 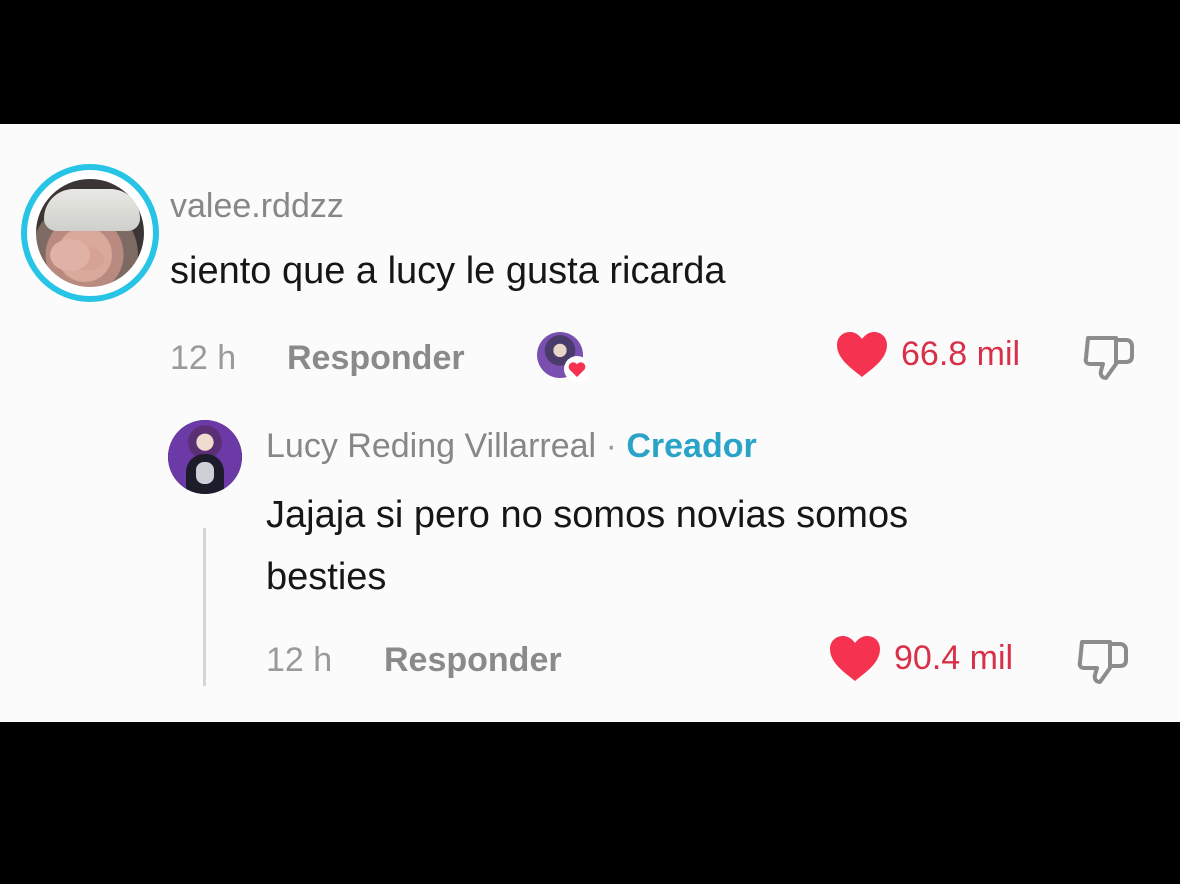 I want to click on creator-badge: Creador, so click(x=691, y=446).